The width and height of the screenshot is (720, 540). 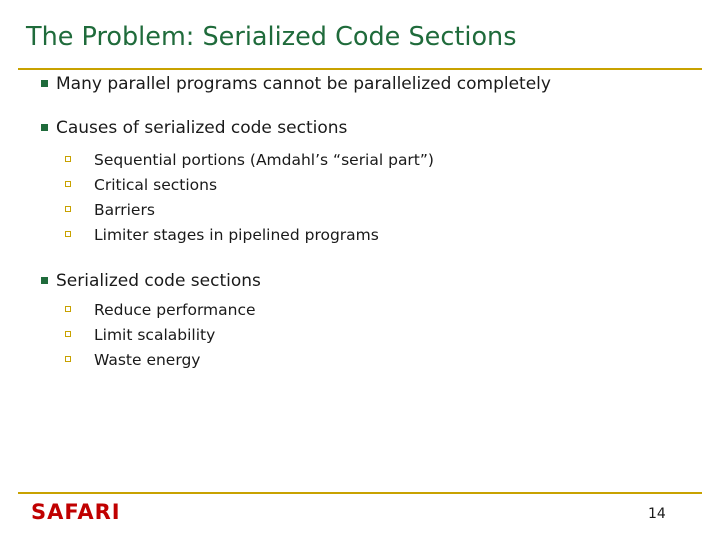 What do you see at coordinates (236, 235) in the screenshot?
I see `bullet-text: Limiter stages in pipelined programs` at bounding box center [236, 235].